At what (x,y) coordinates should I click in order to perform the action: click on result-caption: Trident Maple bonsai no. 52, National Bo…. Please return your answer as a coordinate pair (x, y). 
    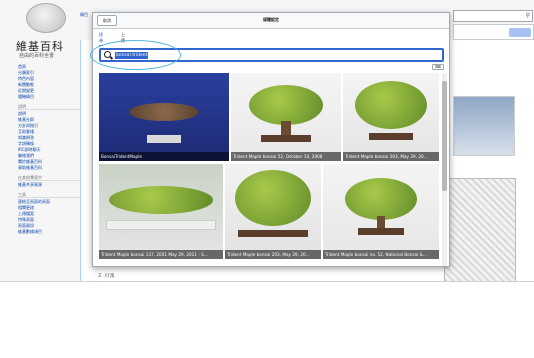
    Looking at the image, I should click on (381, 254).